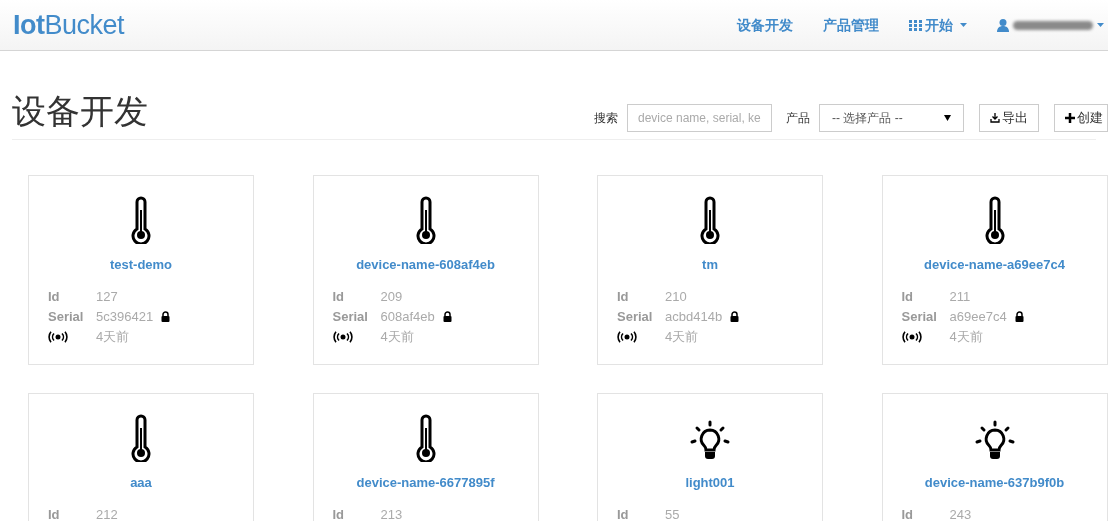  Describe the element at coordinates (125, 316) in the screenshot. I see `field-value: 5c396421` at that location.